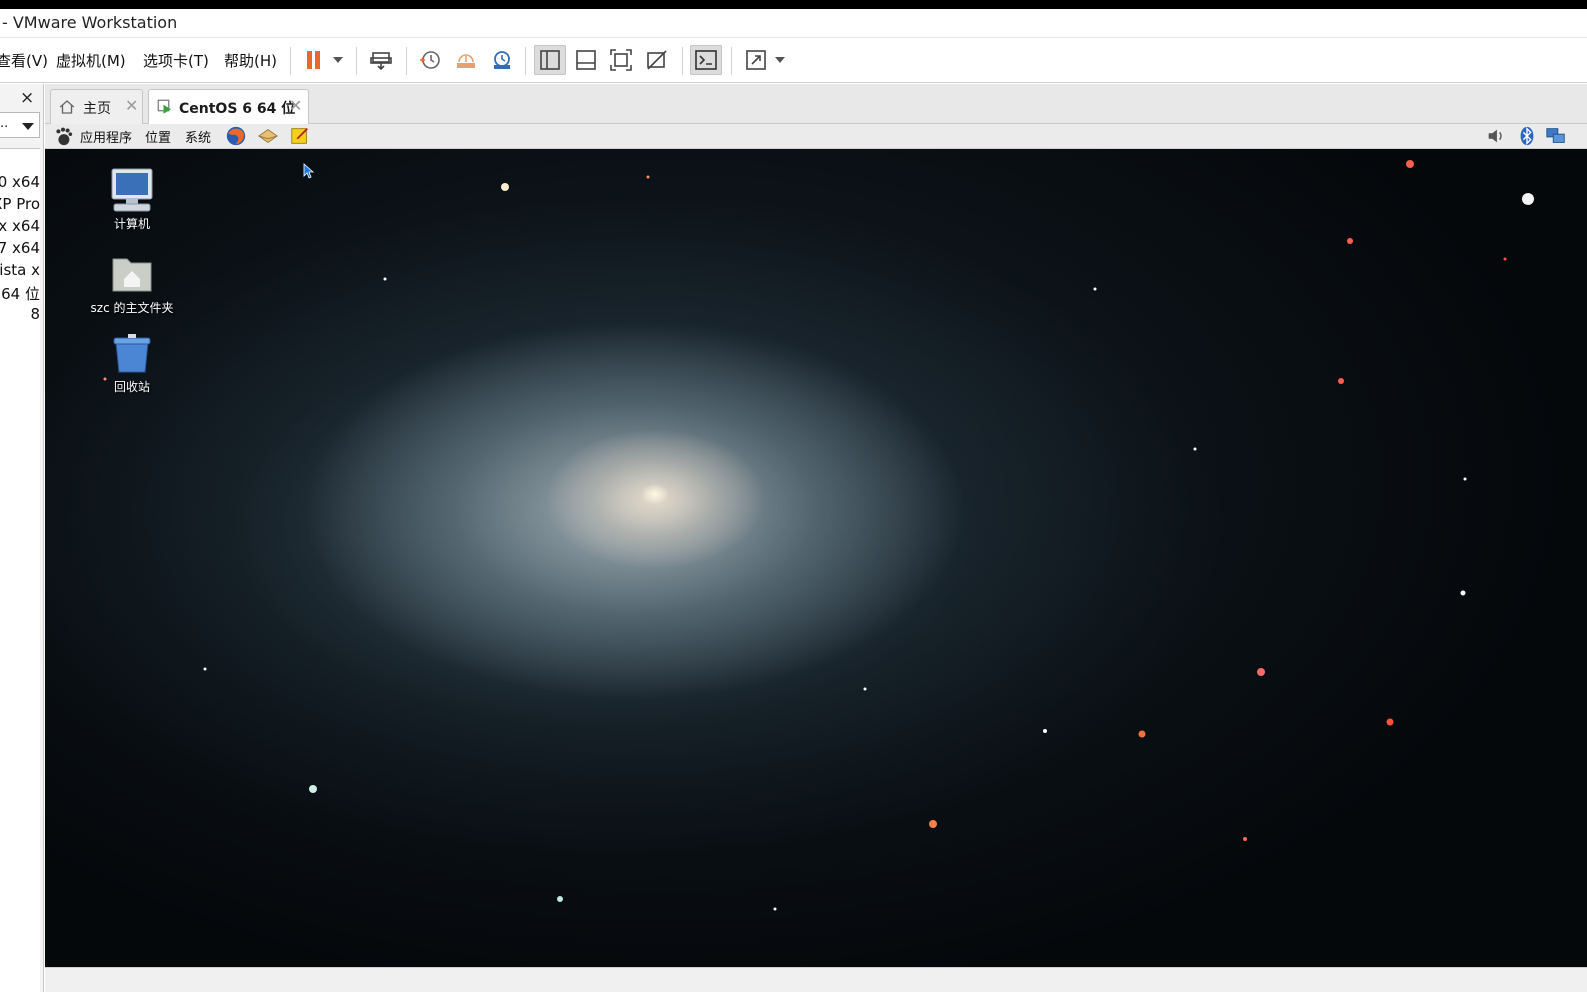 The image size is (1587, 992). Describe the element at coordinates (158, 136) in the screenshot. I see `gnome-menu-places: 位置` at that location.